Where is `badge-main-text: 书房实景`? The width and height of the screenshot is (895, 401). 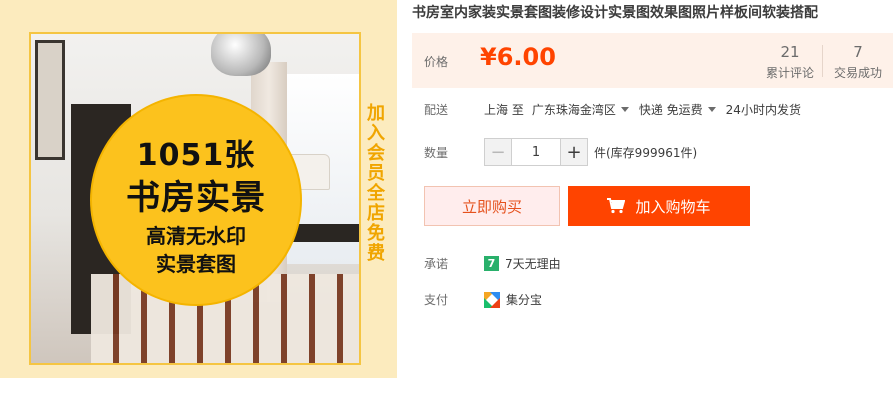 badge-main-text: 书房实景 is located at coordinates (196, 198).